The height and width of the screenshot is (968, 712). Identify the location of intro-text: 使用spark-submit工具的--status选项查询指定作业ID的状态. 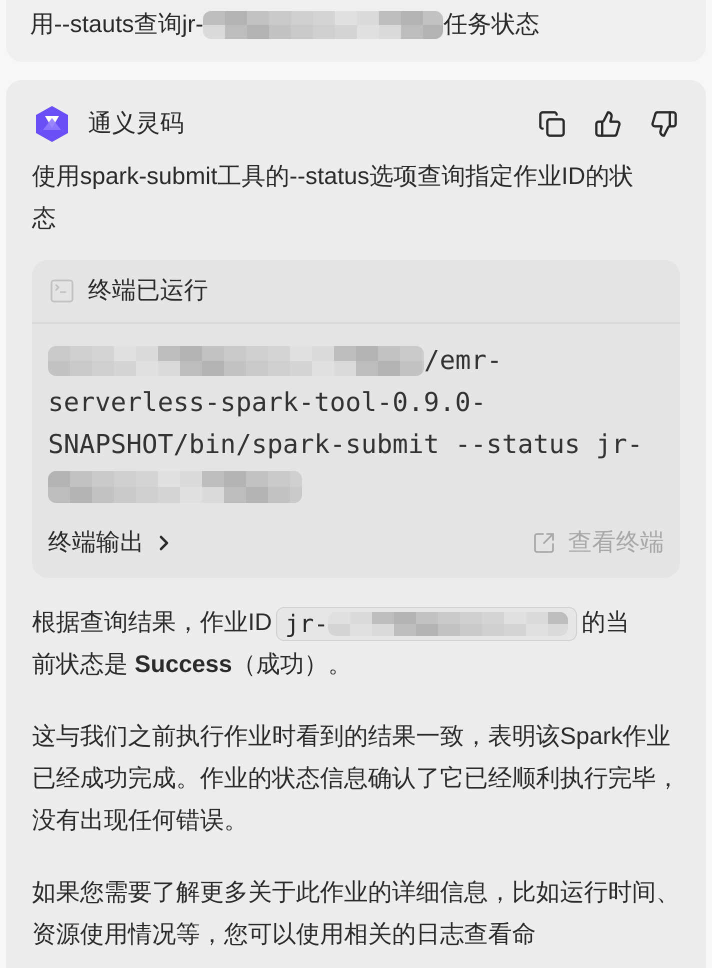
(333, 198).